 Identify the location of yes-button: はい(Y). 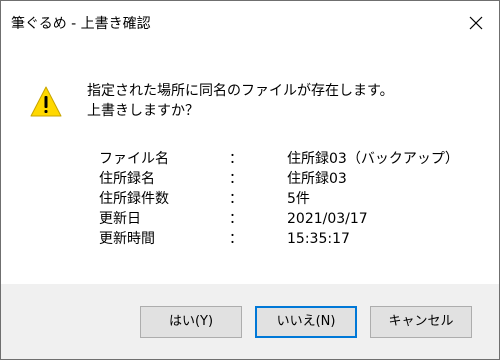
(191, 322).